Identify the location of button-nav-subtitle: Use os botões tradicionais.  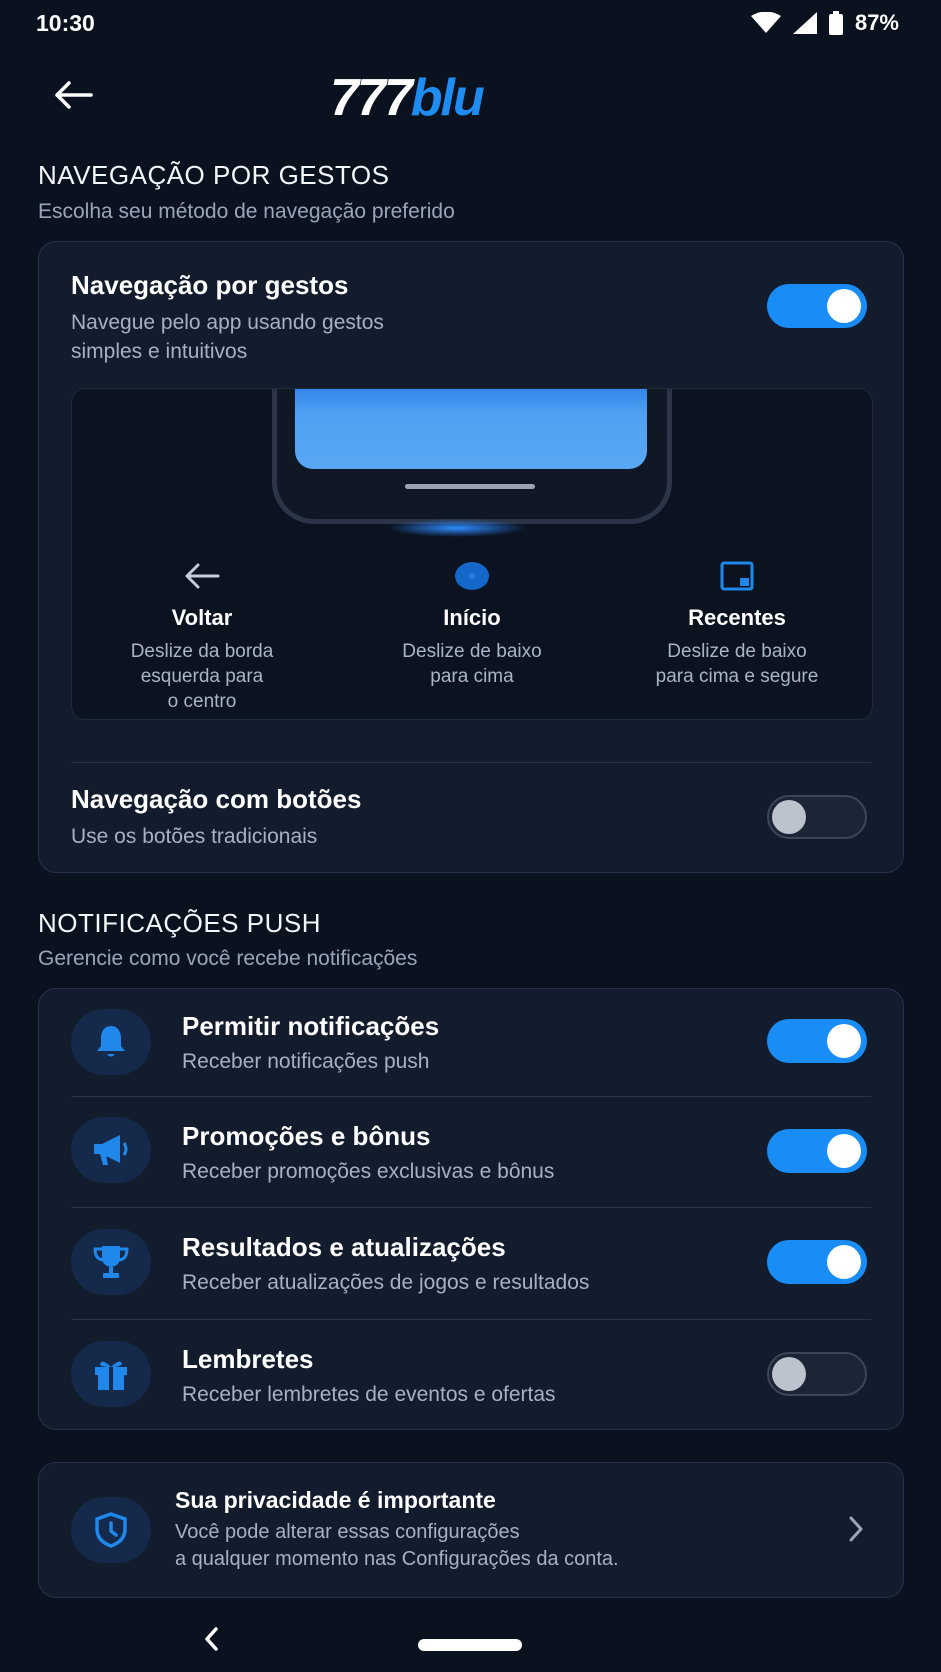
(194, 836).